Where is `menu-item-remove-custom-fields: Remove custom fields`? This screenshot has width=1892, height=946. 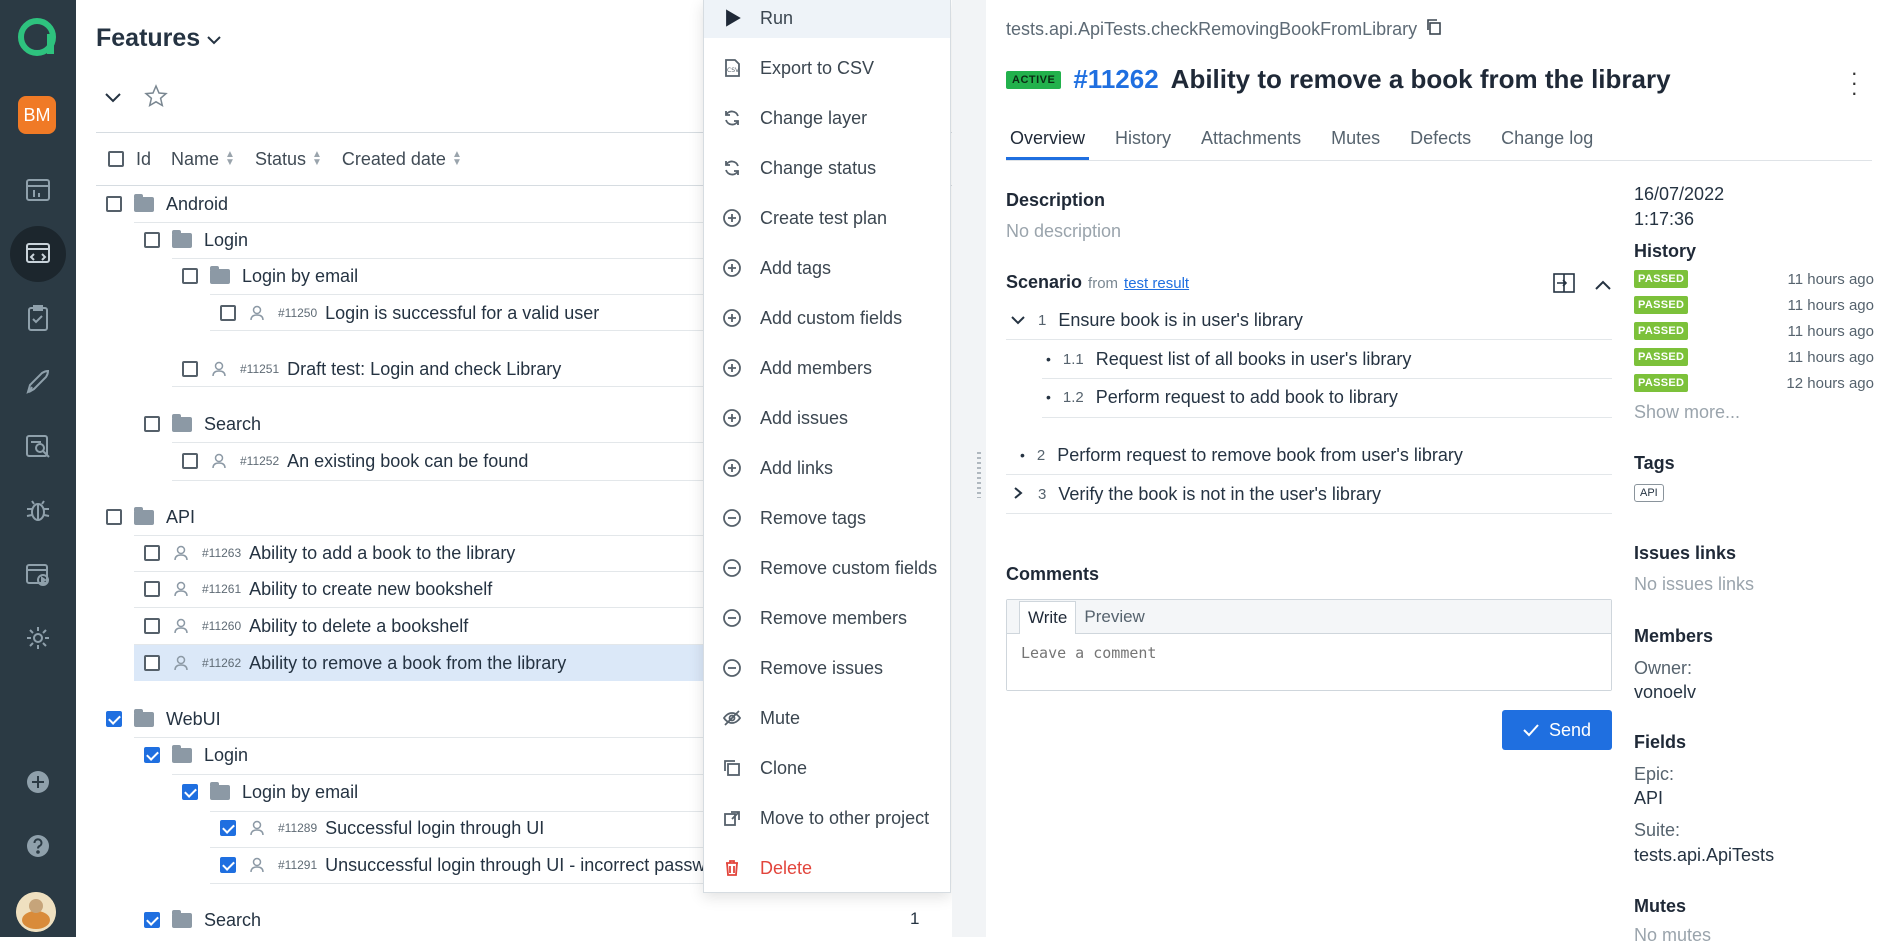 menu-item-remove-custom-fields: Remove custom fields is located at coordinates (827, 568).